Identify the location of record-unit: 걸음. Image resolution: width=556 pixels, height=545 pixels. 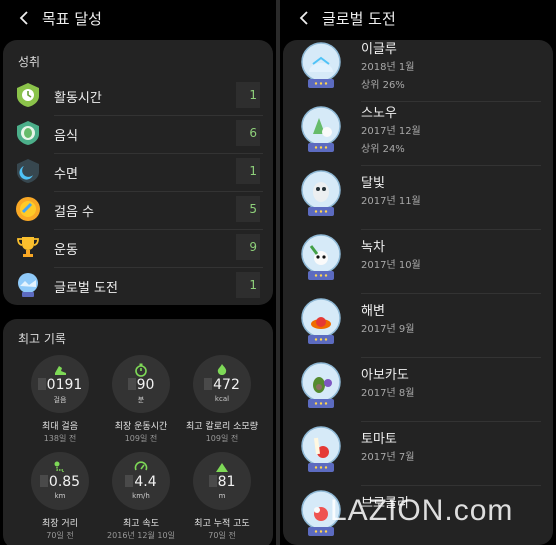
(60, 400).